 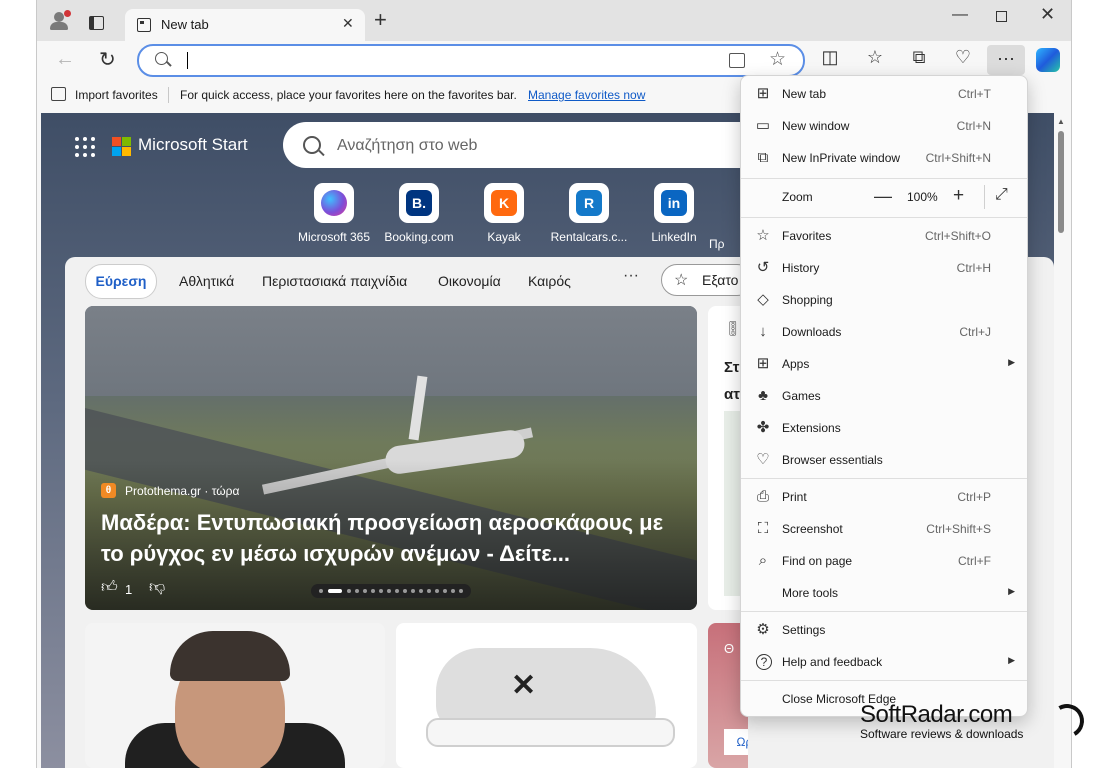 What do you see at coordinates (60, 21) in the screenshot?
I see `profile-avatar-icon` at bounding box center [60, 21].